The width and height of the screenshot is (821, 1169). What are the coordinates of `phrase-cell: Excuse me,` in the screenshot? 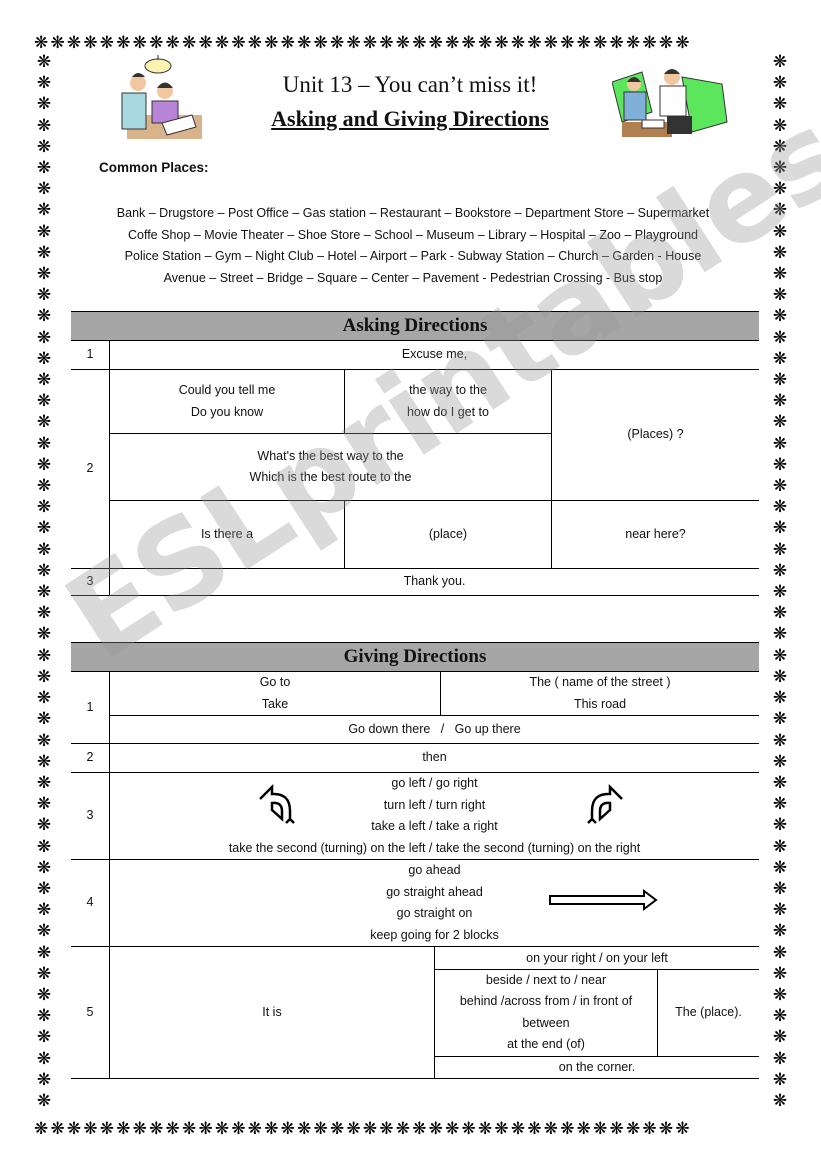 It's located at (434, 354).